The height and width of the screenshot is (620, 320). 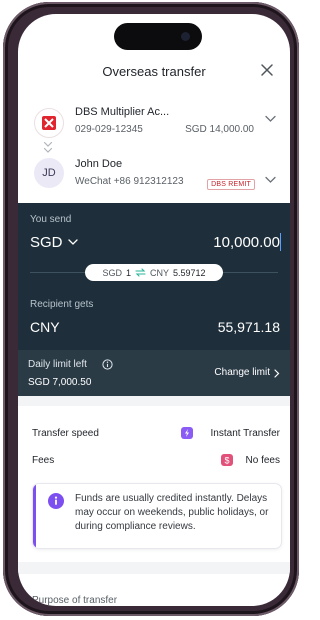 What do you see at coordinates (159, 272) in the screenshot?
I see `rate-to-currency: CNY` at bounding box center [159, 272].